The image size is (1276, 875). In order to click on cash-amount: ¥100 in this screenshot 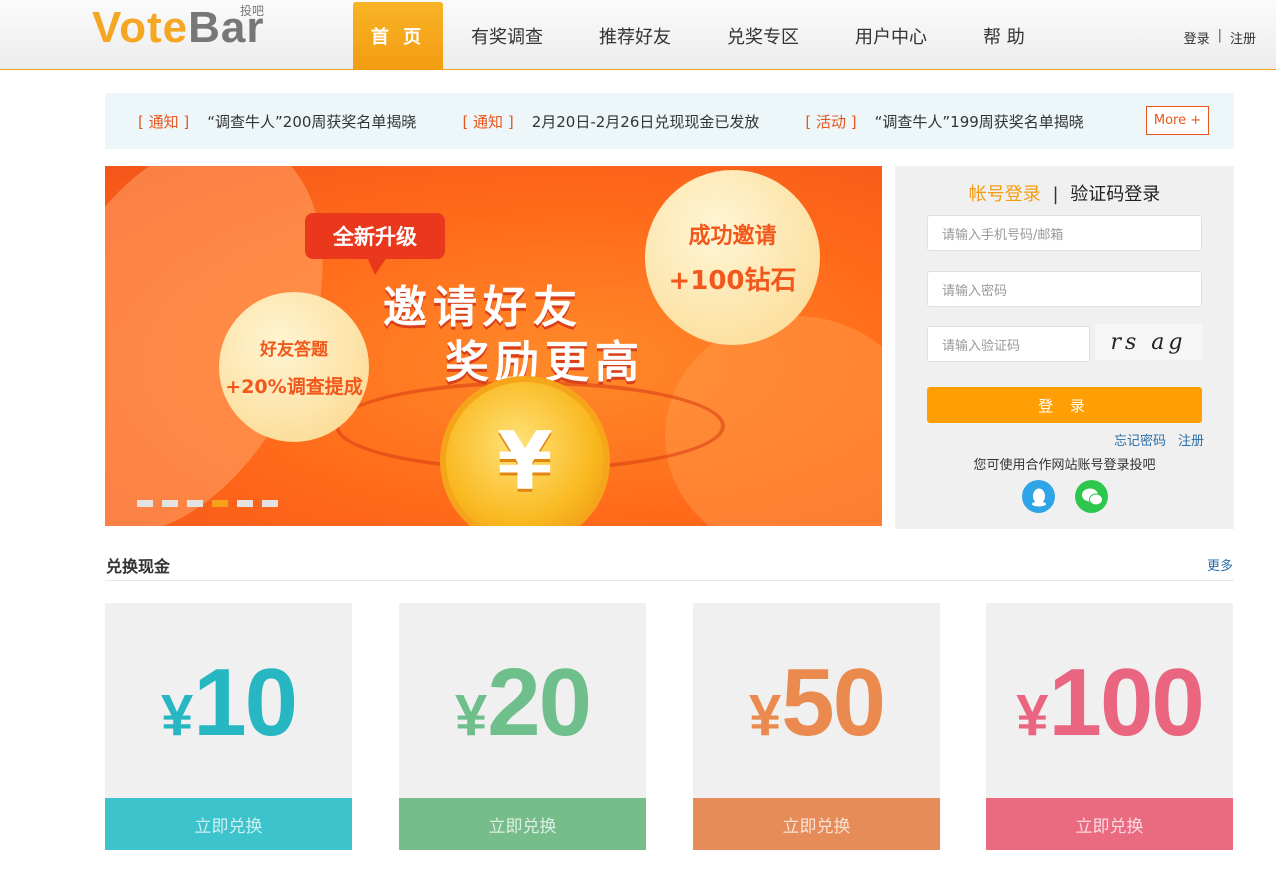, I will do `click(1109, 703)`.